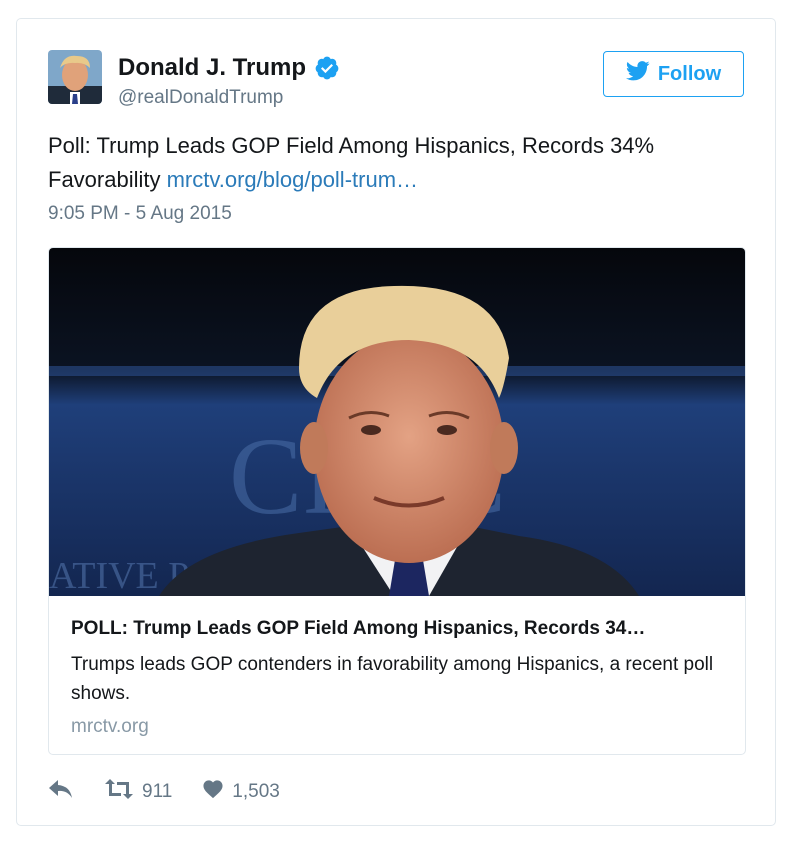 The height and width of the screenshot is (848, 799). What do you see at coordinates (110, 726) in the screenshot?
I see `card-domain: mrctv.org` at bounding box center [110, 726].